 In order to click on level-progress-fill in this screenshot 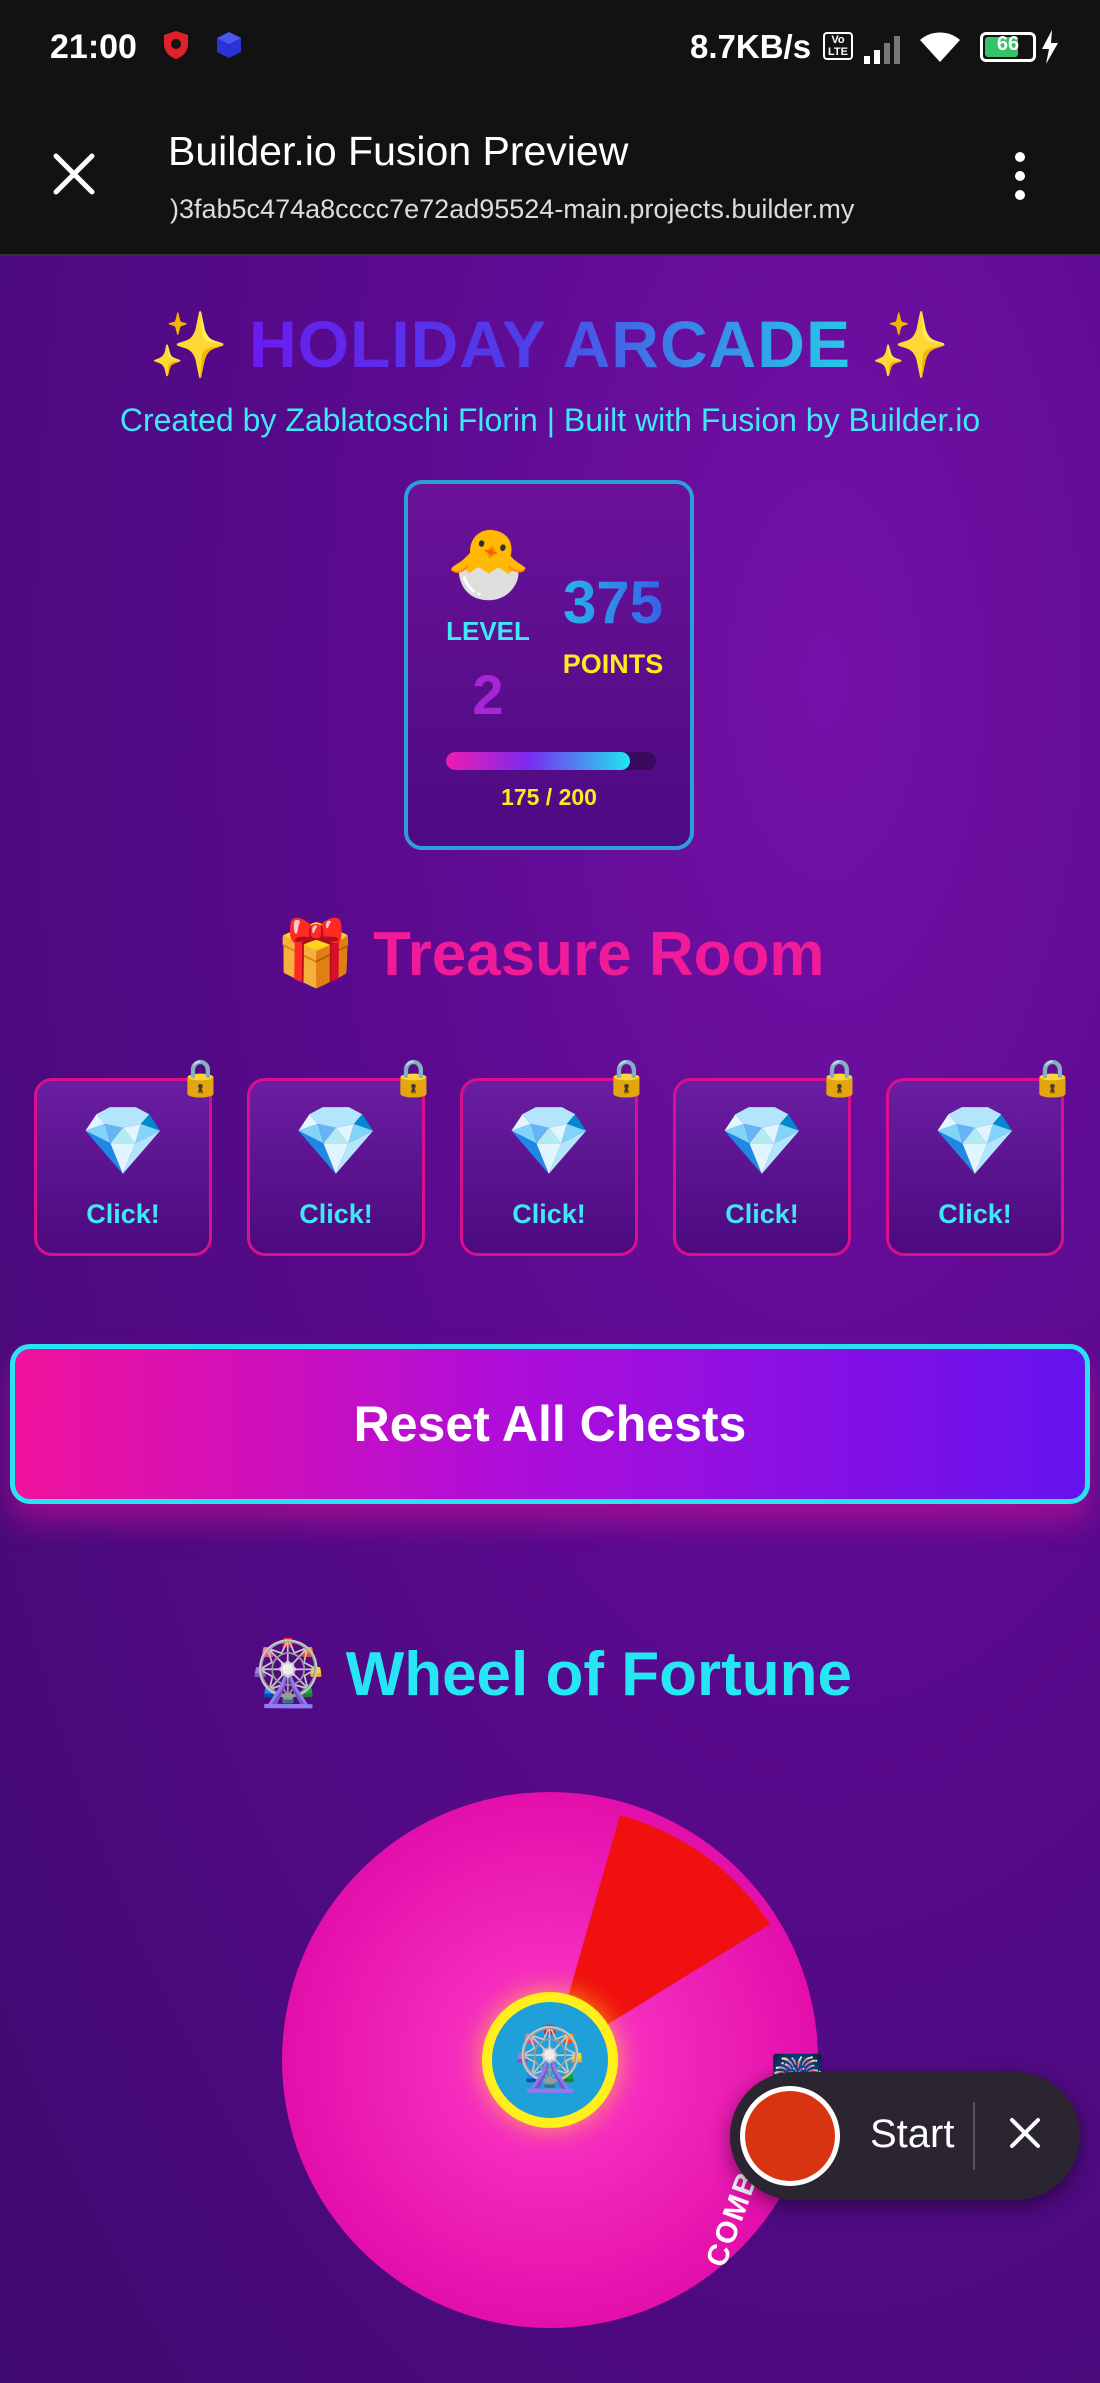, I will do `click(538, 761)`.